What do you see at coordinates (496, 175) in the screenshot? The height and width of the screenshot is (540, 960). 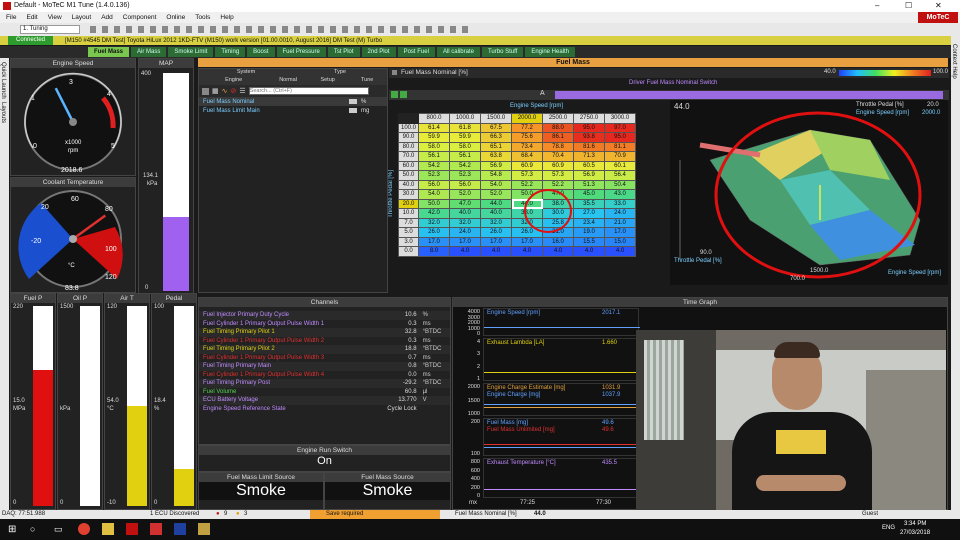 I see `table-cell: 54.8` at bounding box center [496, 175].